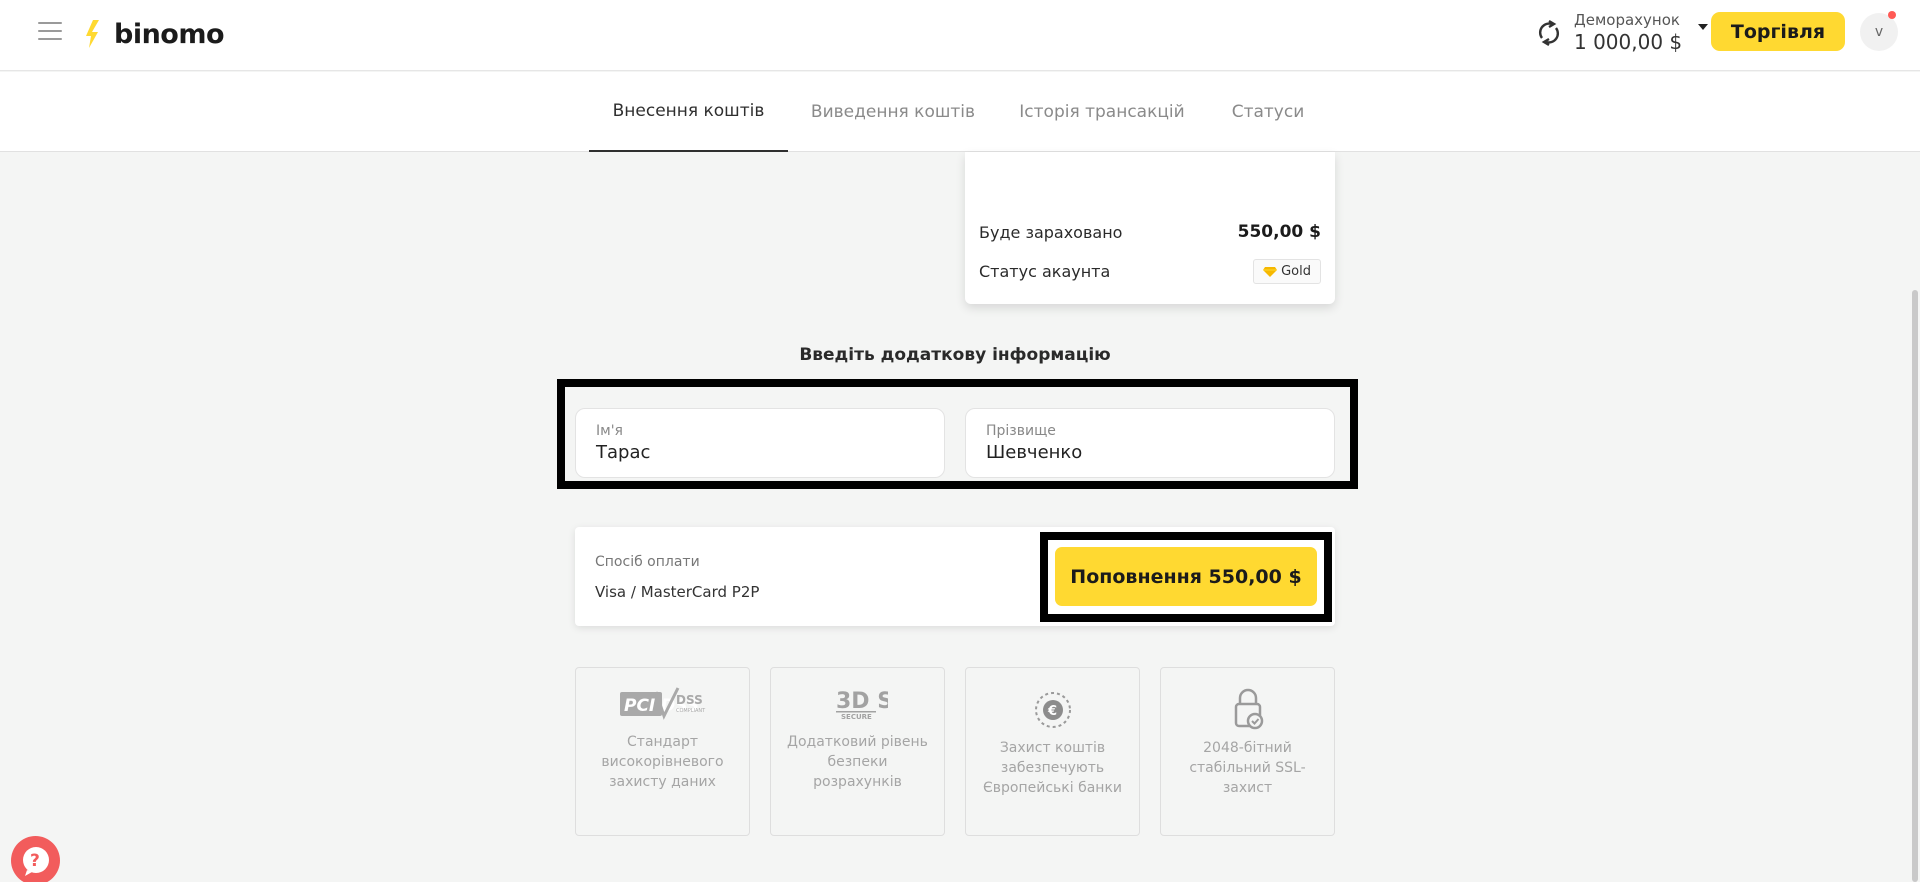  Describe the element at coordinates (691, 711) in the screenshot. I see `svg-text: COMPLIANT` at that location.